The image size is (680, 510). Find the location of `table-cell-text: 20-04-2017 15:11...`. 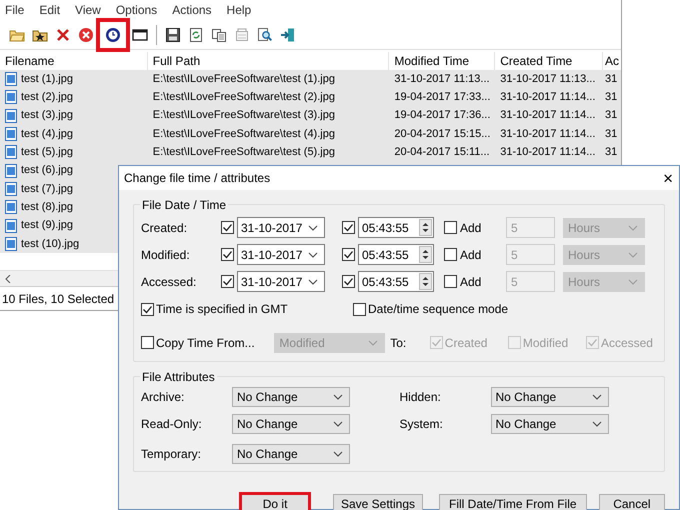

table-cell-text: 20-04-2017 15:11... is located at coordinates (442, 152).